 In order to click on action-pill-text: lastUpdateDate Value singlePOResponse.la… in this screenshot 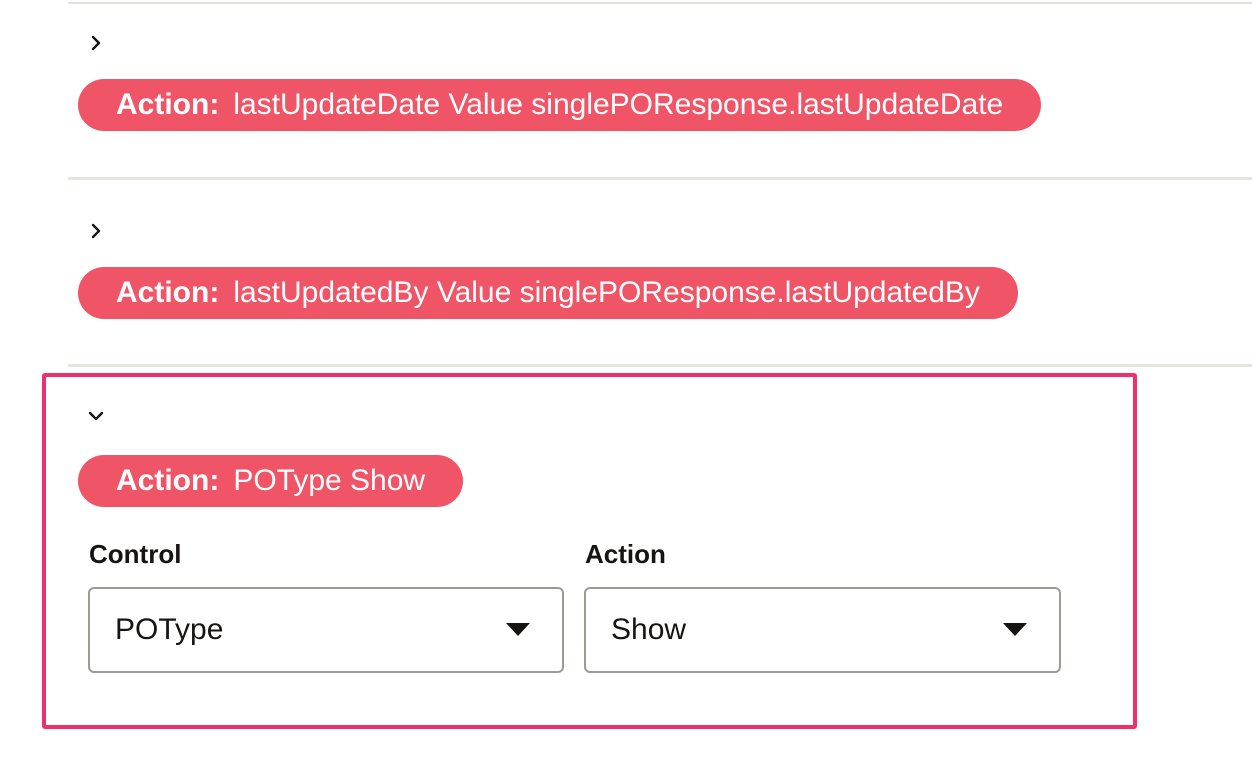, I will do `click(618, 104)`.